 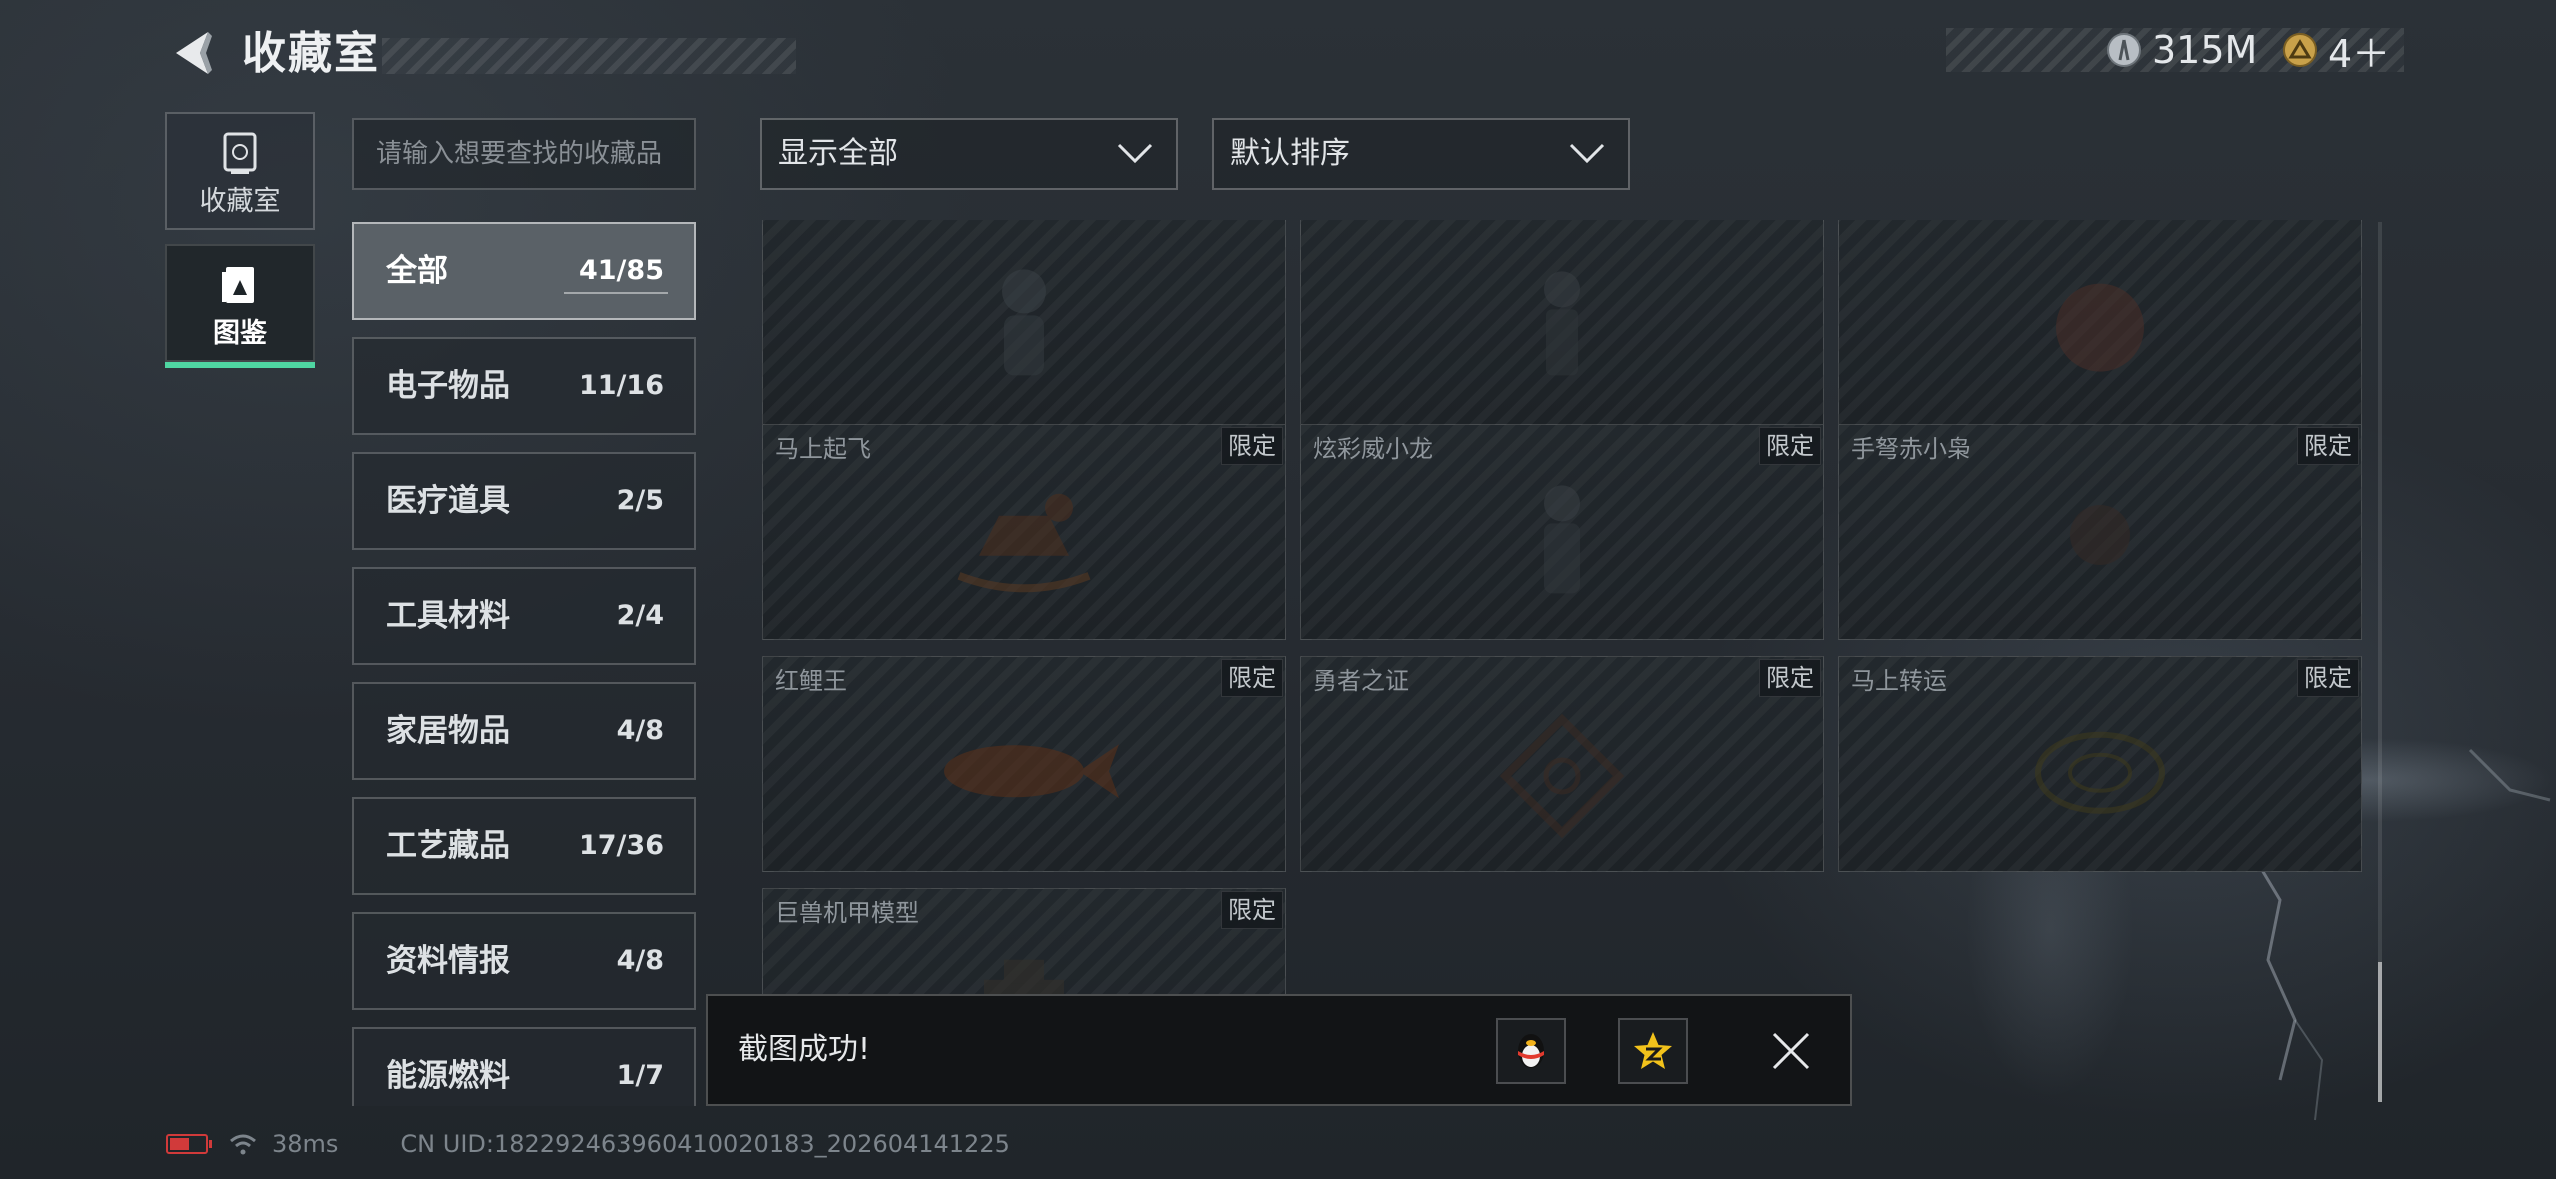 I want to click on category-count: 17/36, so click(x=621, y=845).